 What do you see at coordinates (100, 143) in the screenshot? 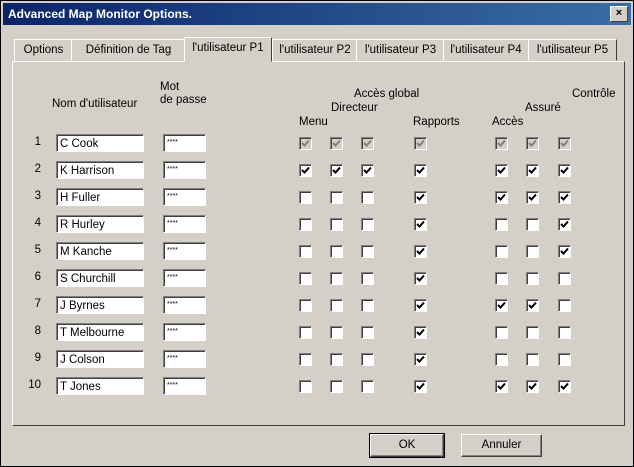
I see `username-input: C Cook` at bounding box center [100, 143].